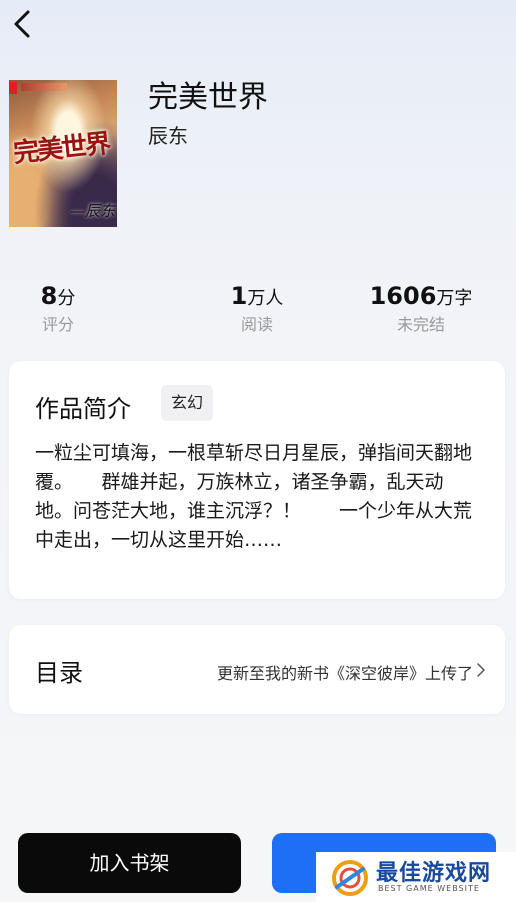  I want to click on stat-value: 1, so click(239, 296).